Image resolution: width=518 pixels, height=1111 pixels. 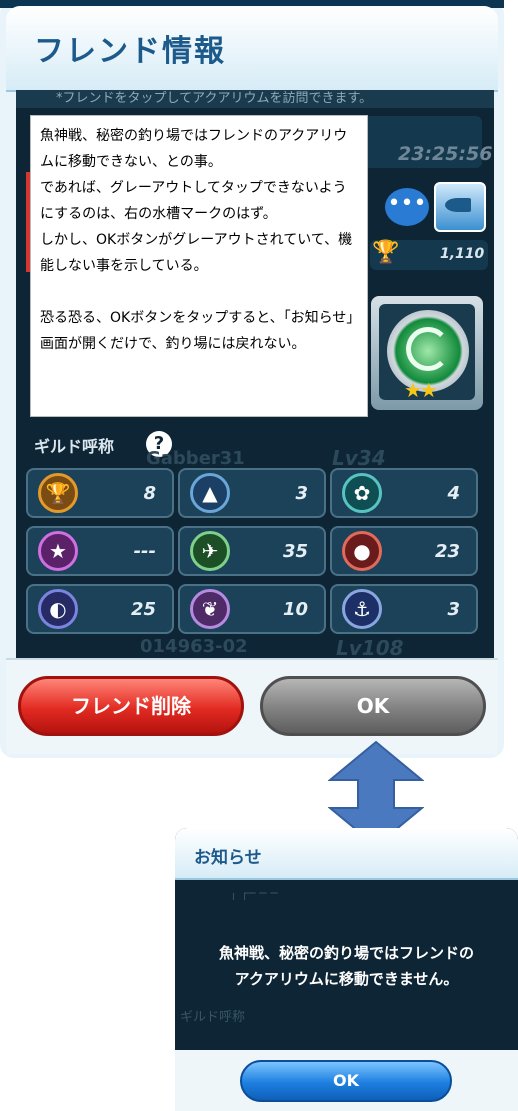 I want to click on guild-title-cell: ◐ 25, so click(x=100, y=609).